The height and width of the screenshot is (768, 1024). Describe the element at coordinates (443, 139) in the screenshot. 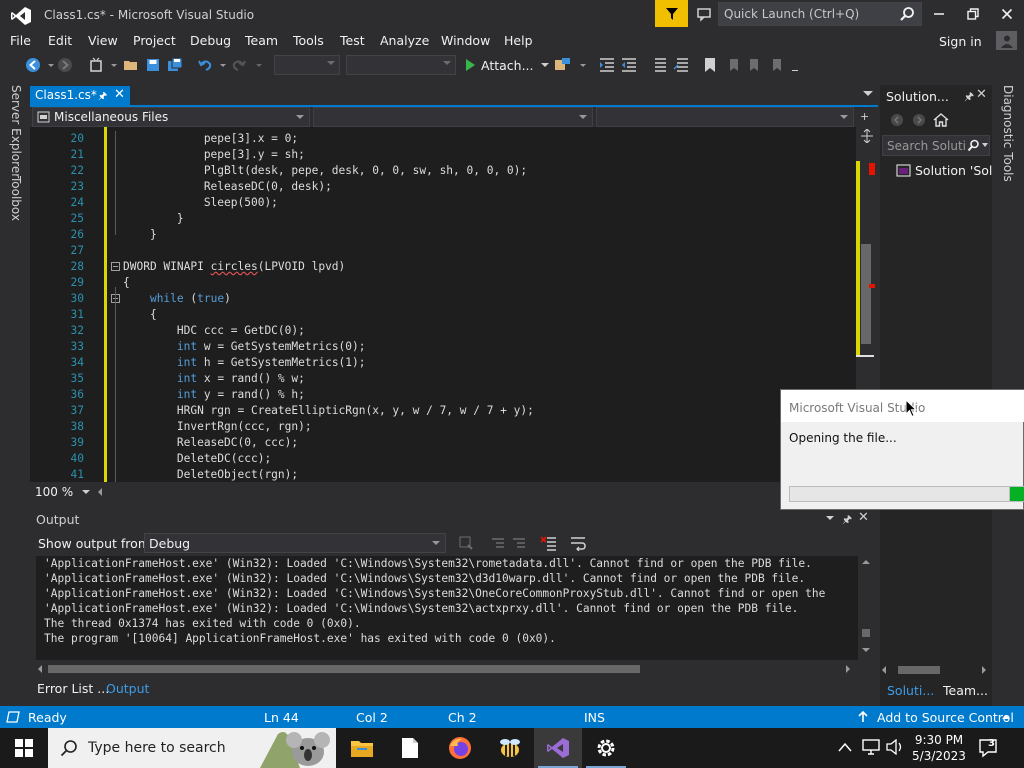

I see `code-line: 20 pepe[3].x = 0;` at that location.